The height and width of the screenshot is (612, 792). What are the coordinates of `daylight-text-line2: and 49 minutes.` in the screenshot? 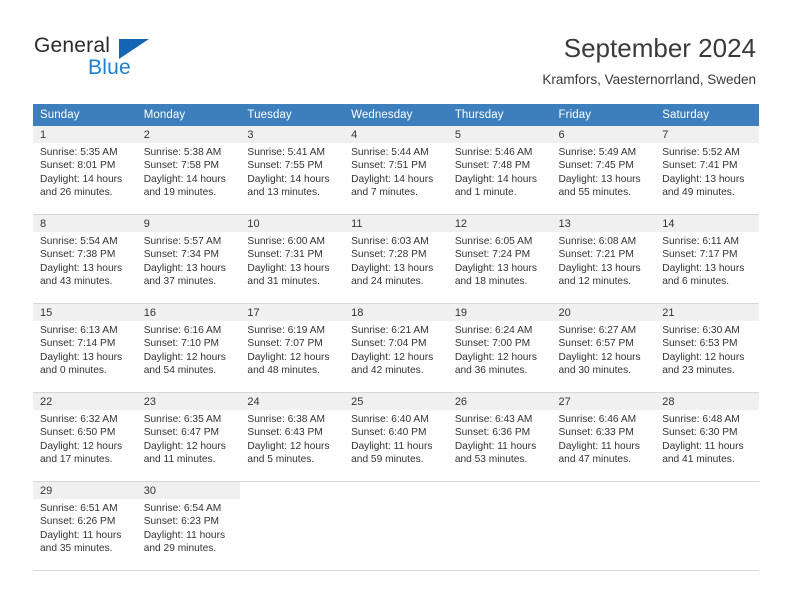 It's located at (698, 193).